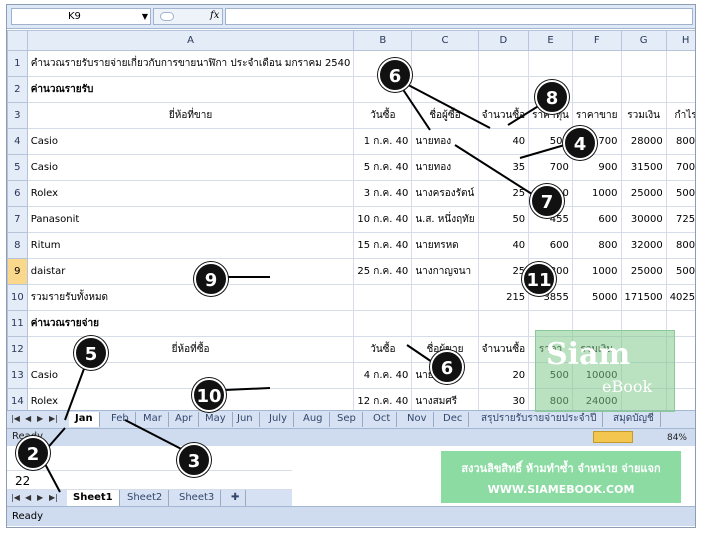 Image resolution: width=702 pixels, height=533 pixels. What do you see at coordinates (503, 167) in the screenshot?
I see `cell-d5: 35` at bounding box center [503, 167].